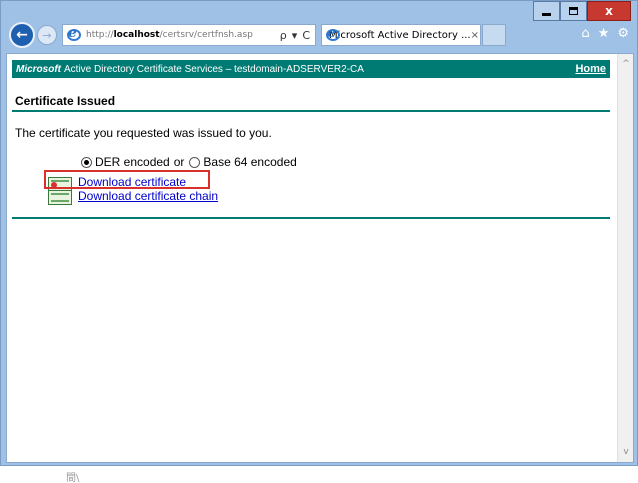 The width and height of the screenshot is (638, 483). I want to click on window-caption-buttons: x, so click(582, 11).